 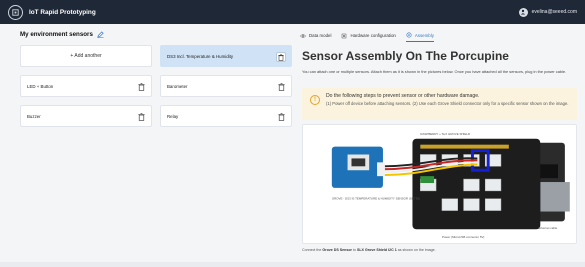 What do you see at coordinates (62, 12) in the screenshot?
I see `app-title: IoT Rapid Prototyping` at bounding box center [62, 12].